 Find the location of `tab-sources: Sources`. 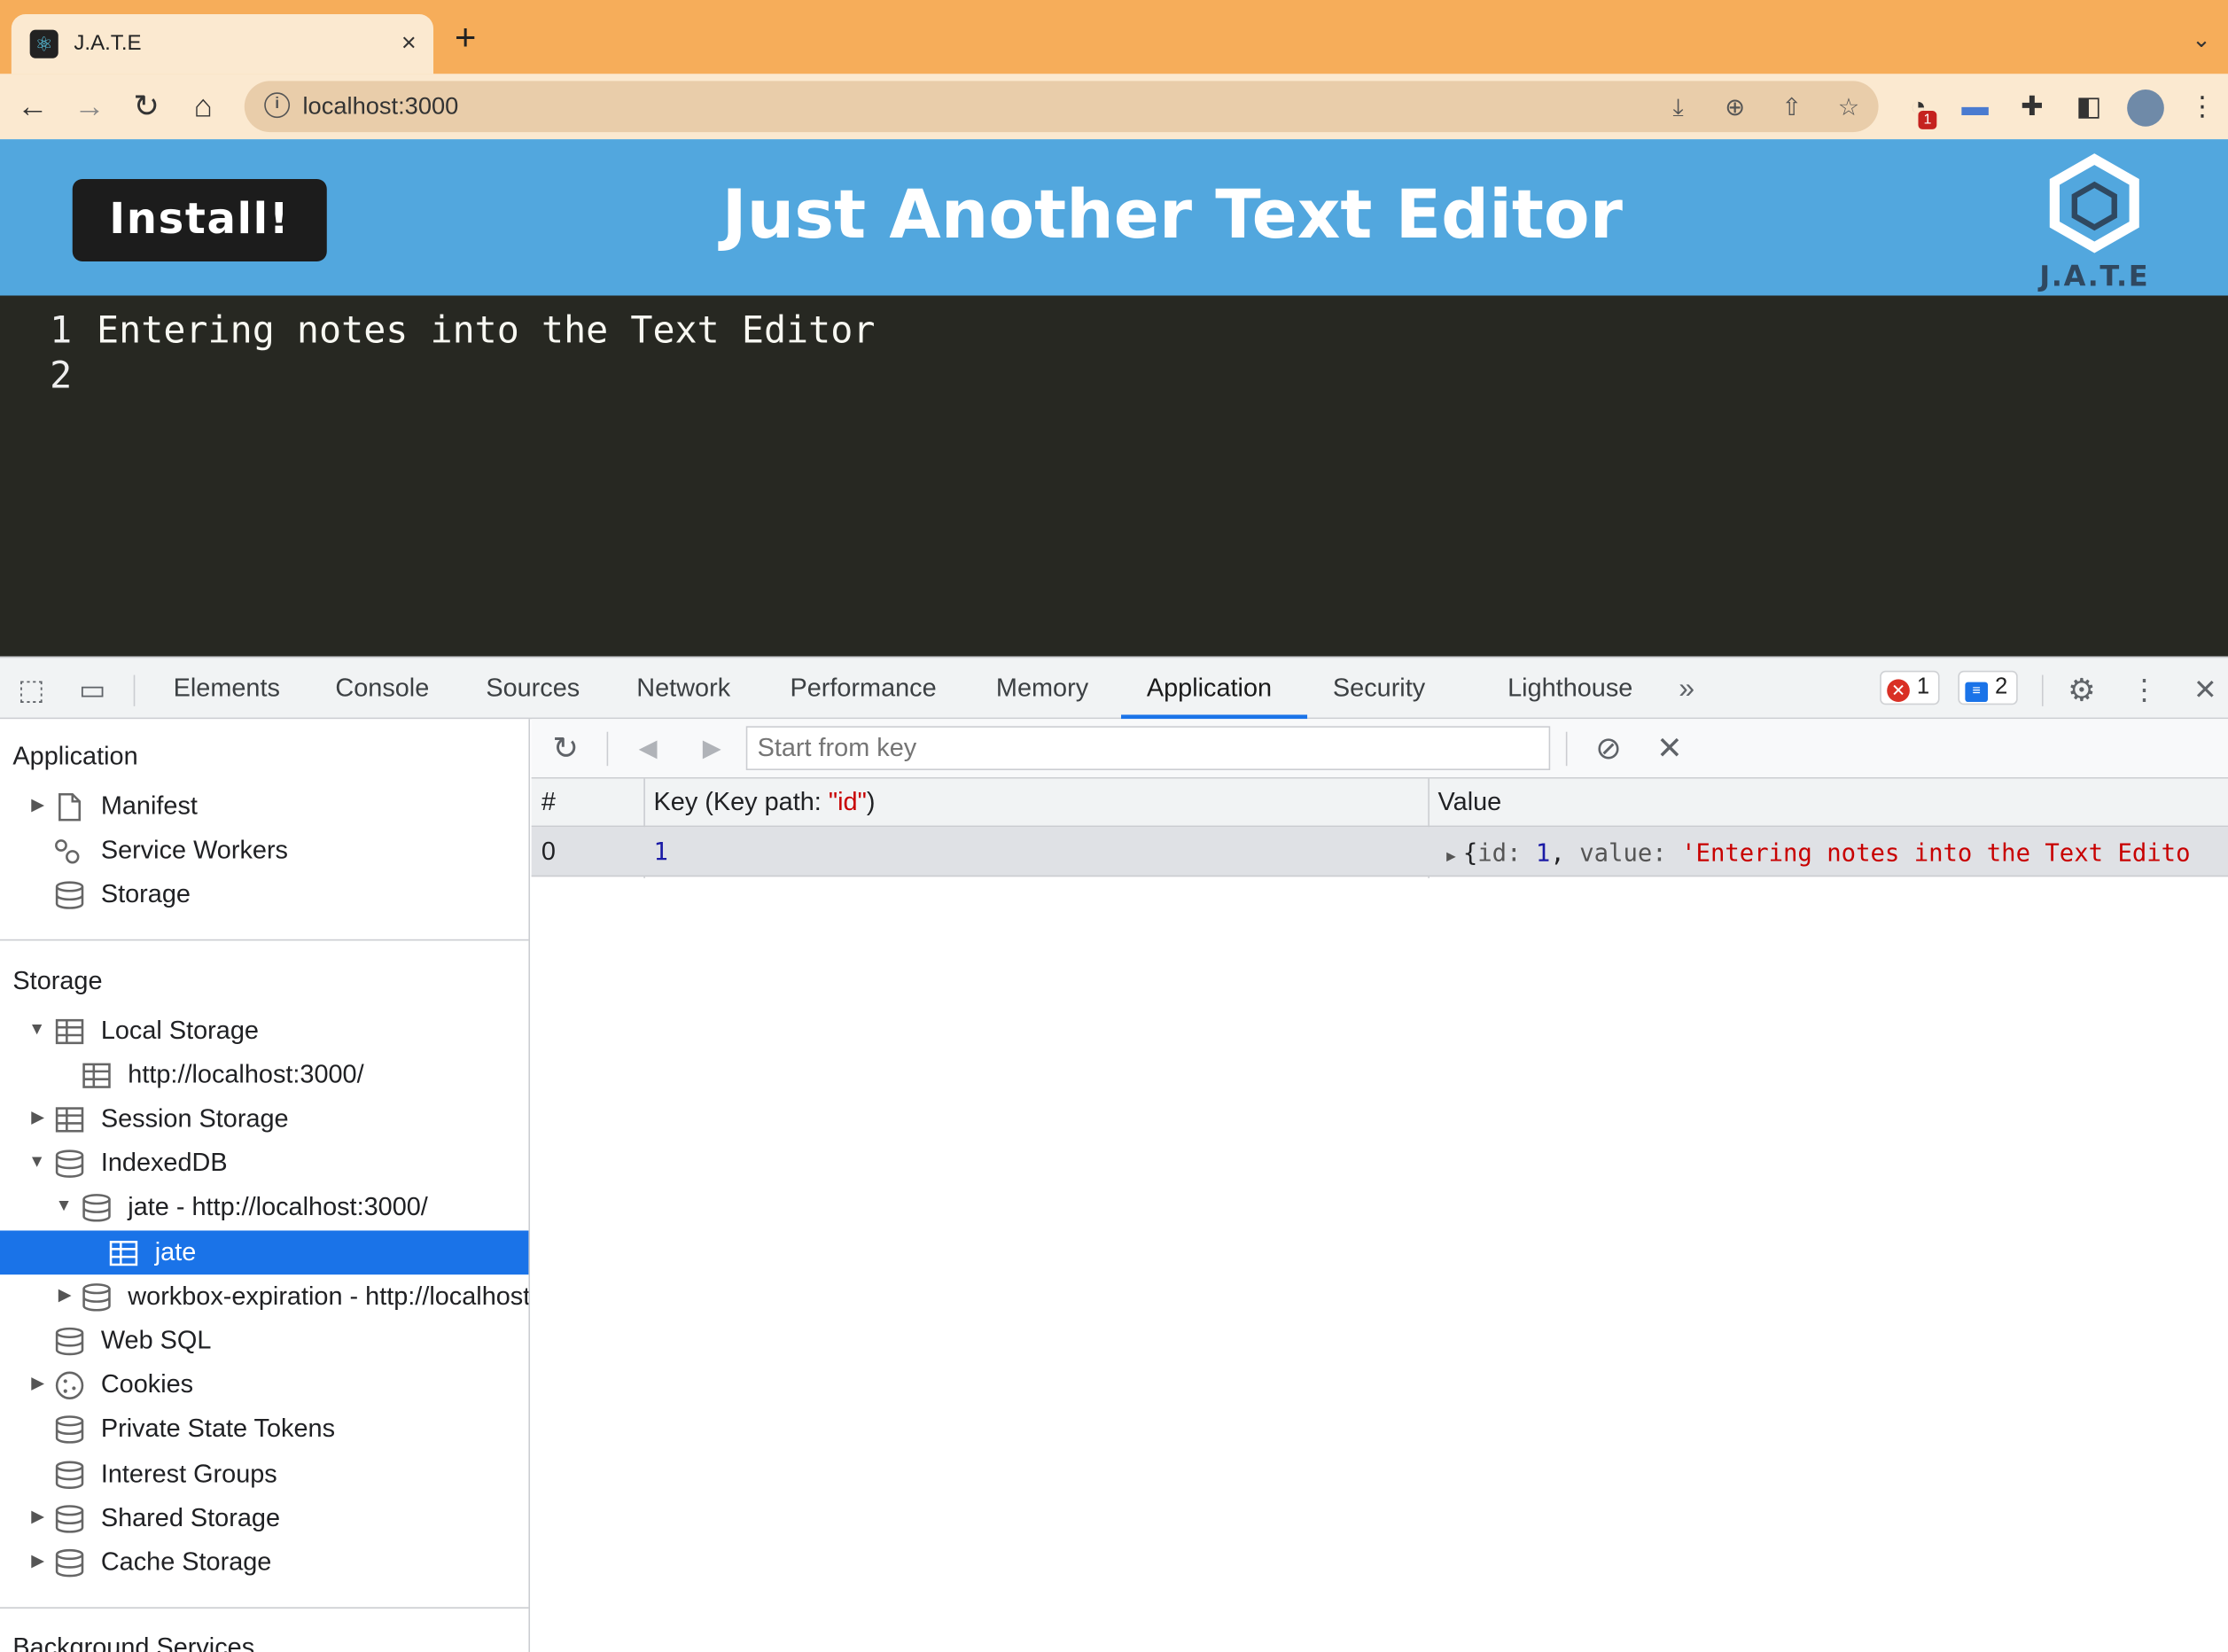

tab-sources: Sources is located at coordinates (533, 689).